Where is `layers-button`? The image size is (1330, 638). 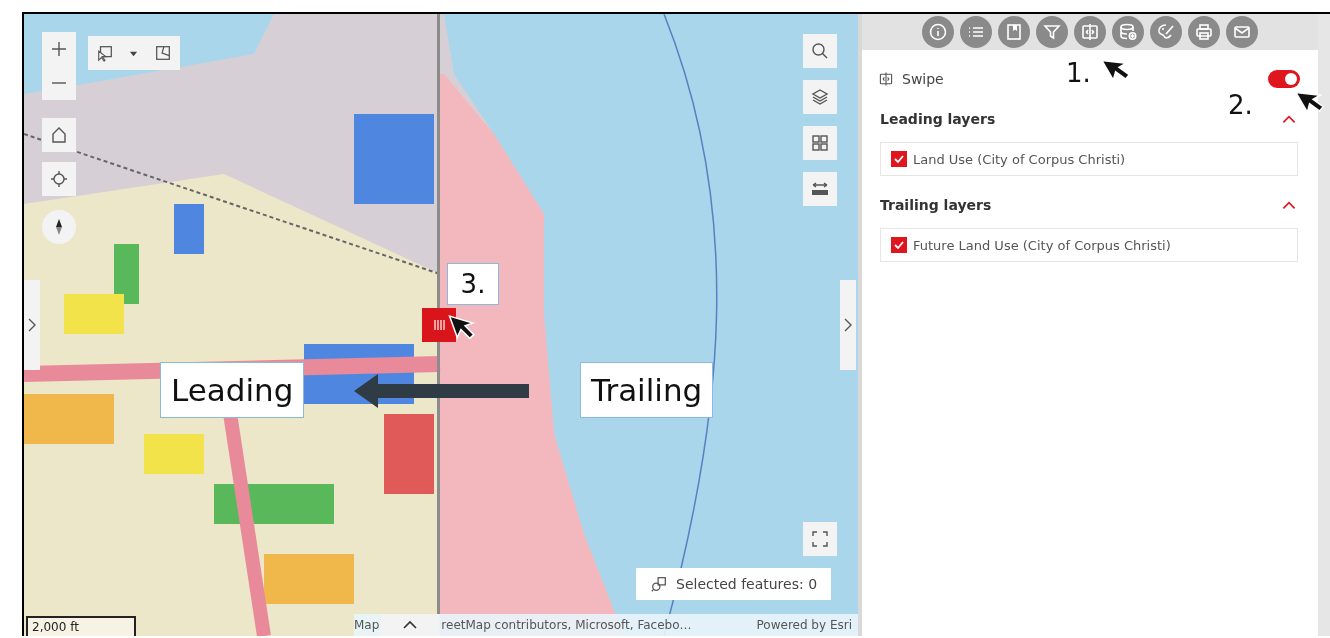
layers-button is located at coordinates (820, 97).